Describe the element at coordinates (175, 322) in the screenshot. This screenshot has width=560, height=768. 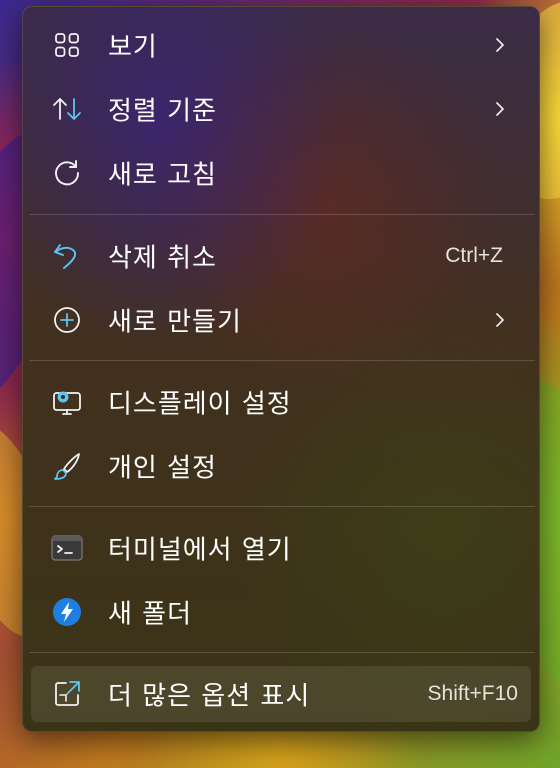
I see `menu-item-label: 새로 만들기` at that location.